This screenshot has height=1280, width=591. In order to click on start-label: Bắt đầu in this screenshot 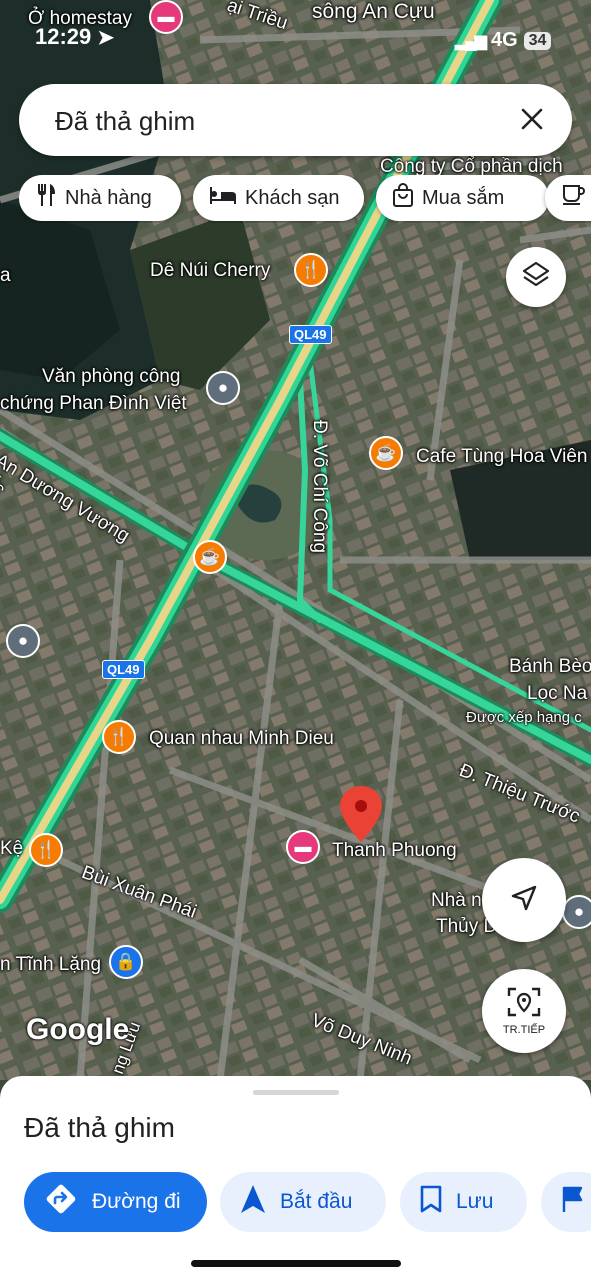, I will do `click(316, 1201)`.